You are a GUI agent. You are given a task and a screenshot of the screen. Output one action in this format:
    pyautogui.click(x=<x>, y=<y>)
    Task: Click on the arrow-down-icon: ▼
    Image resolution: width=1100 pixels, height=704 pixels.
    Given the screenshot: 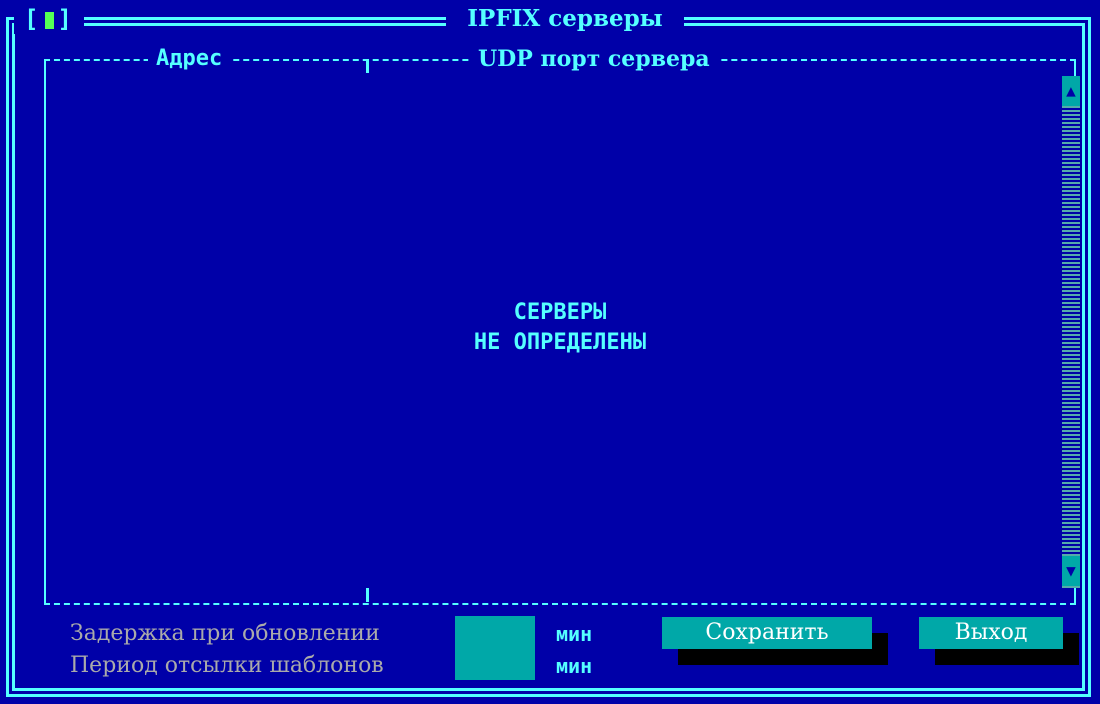 What is the action you would take?
    pyautogui.click(x=1071, y=570)
    